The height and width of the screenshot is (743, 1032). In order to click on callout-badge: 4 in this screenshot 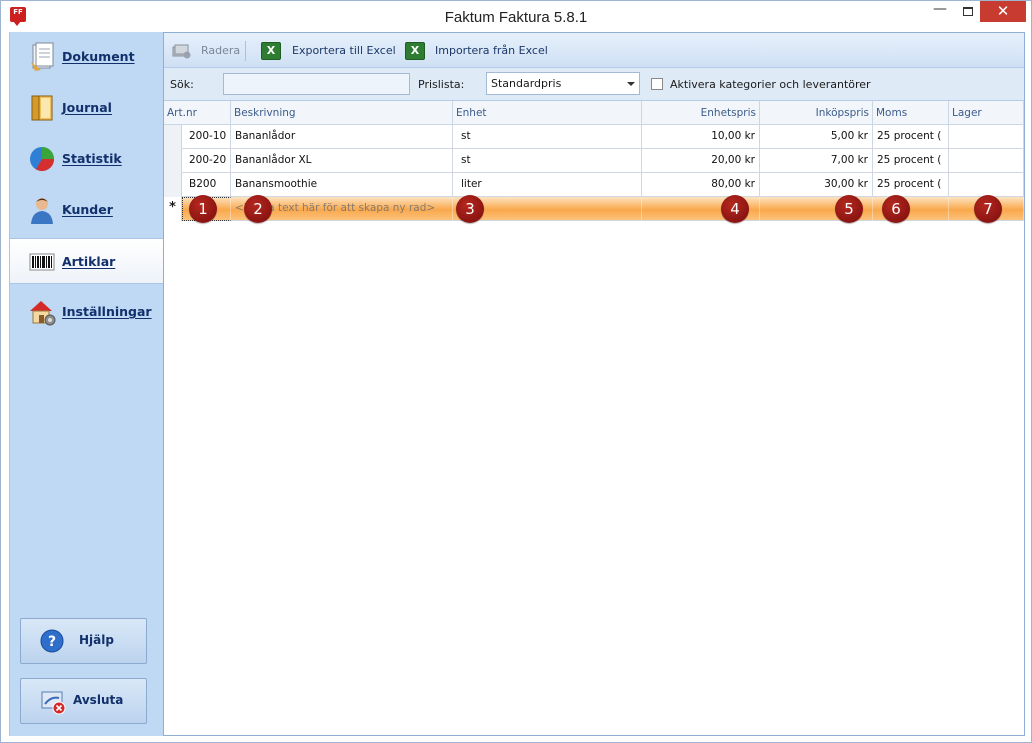, I will do `click(735, 209)`.